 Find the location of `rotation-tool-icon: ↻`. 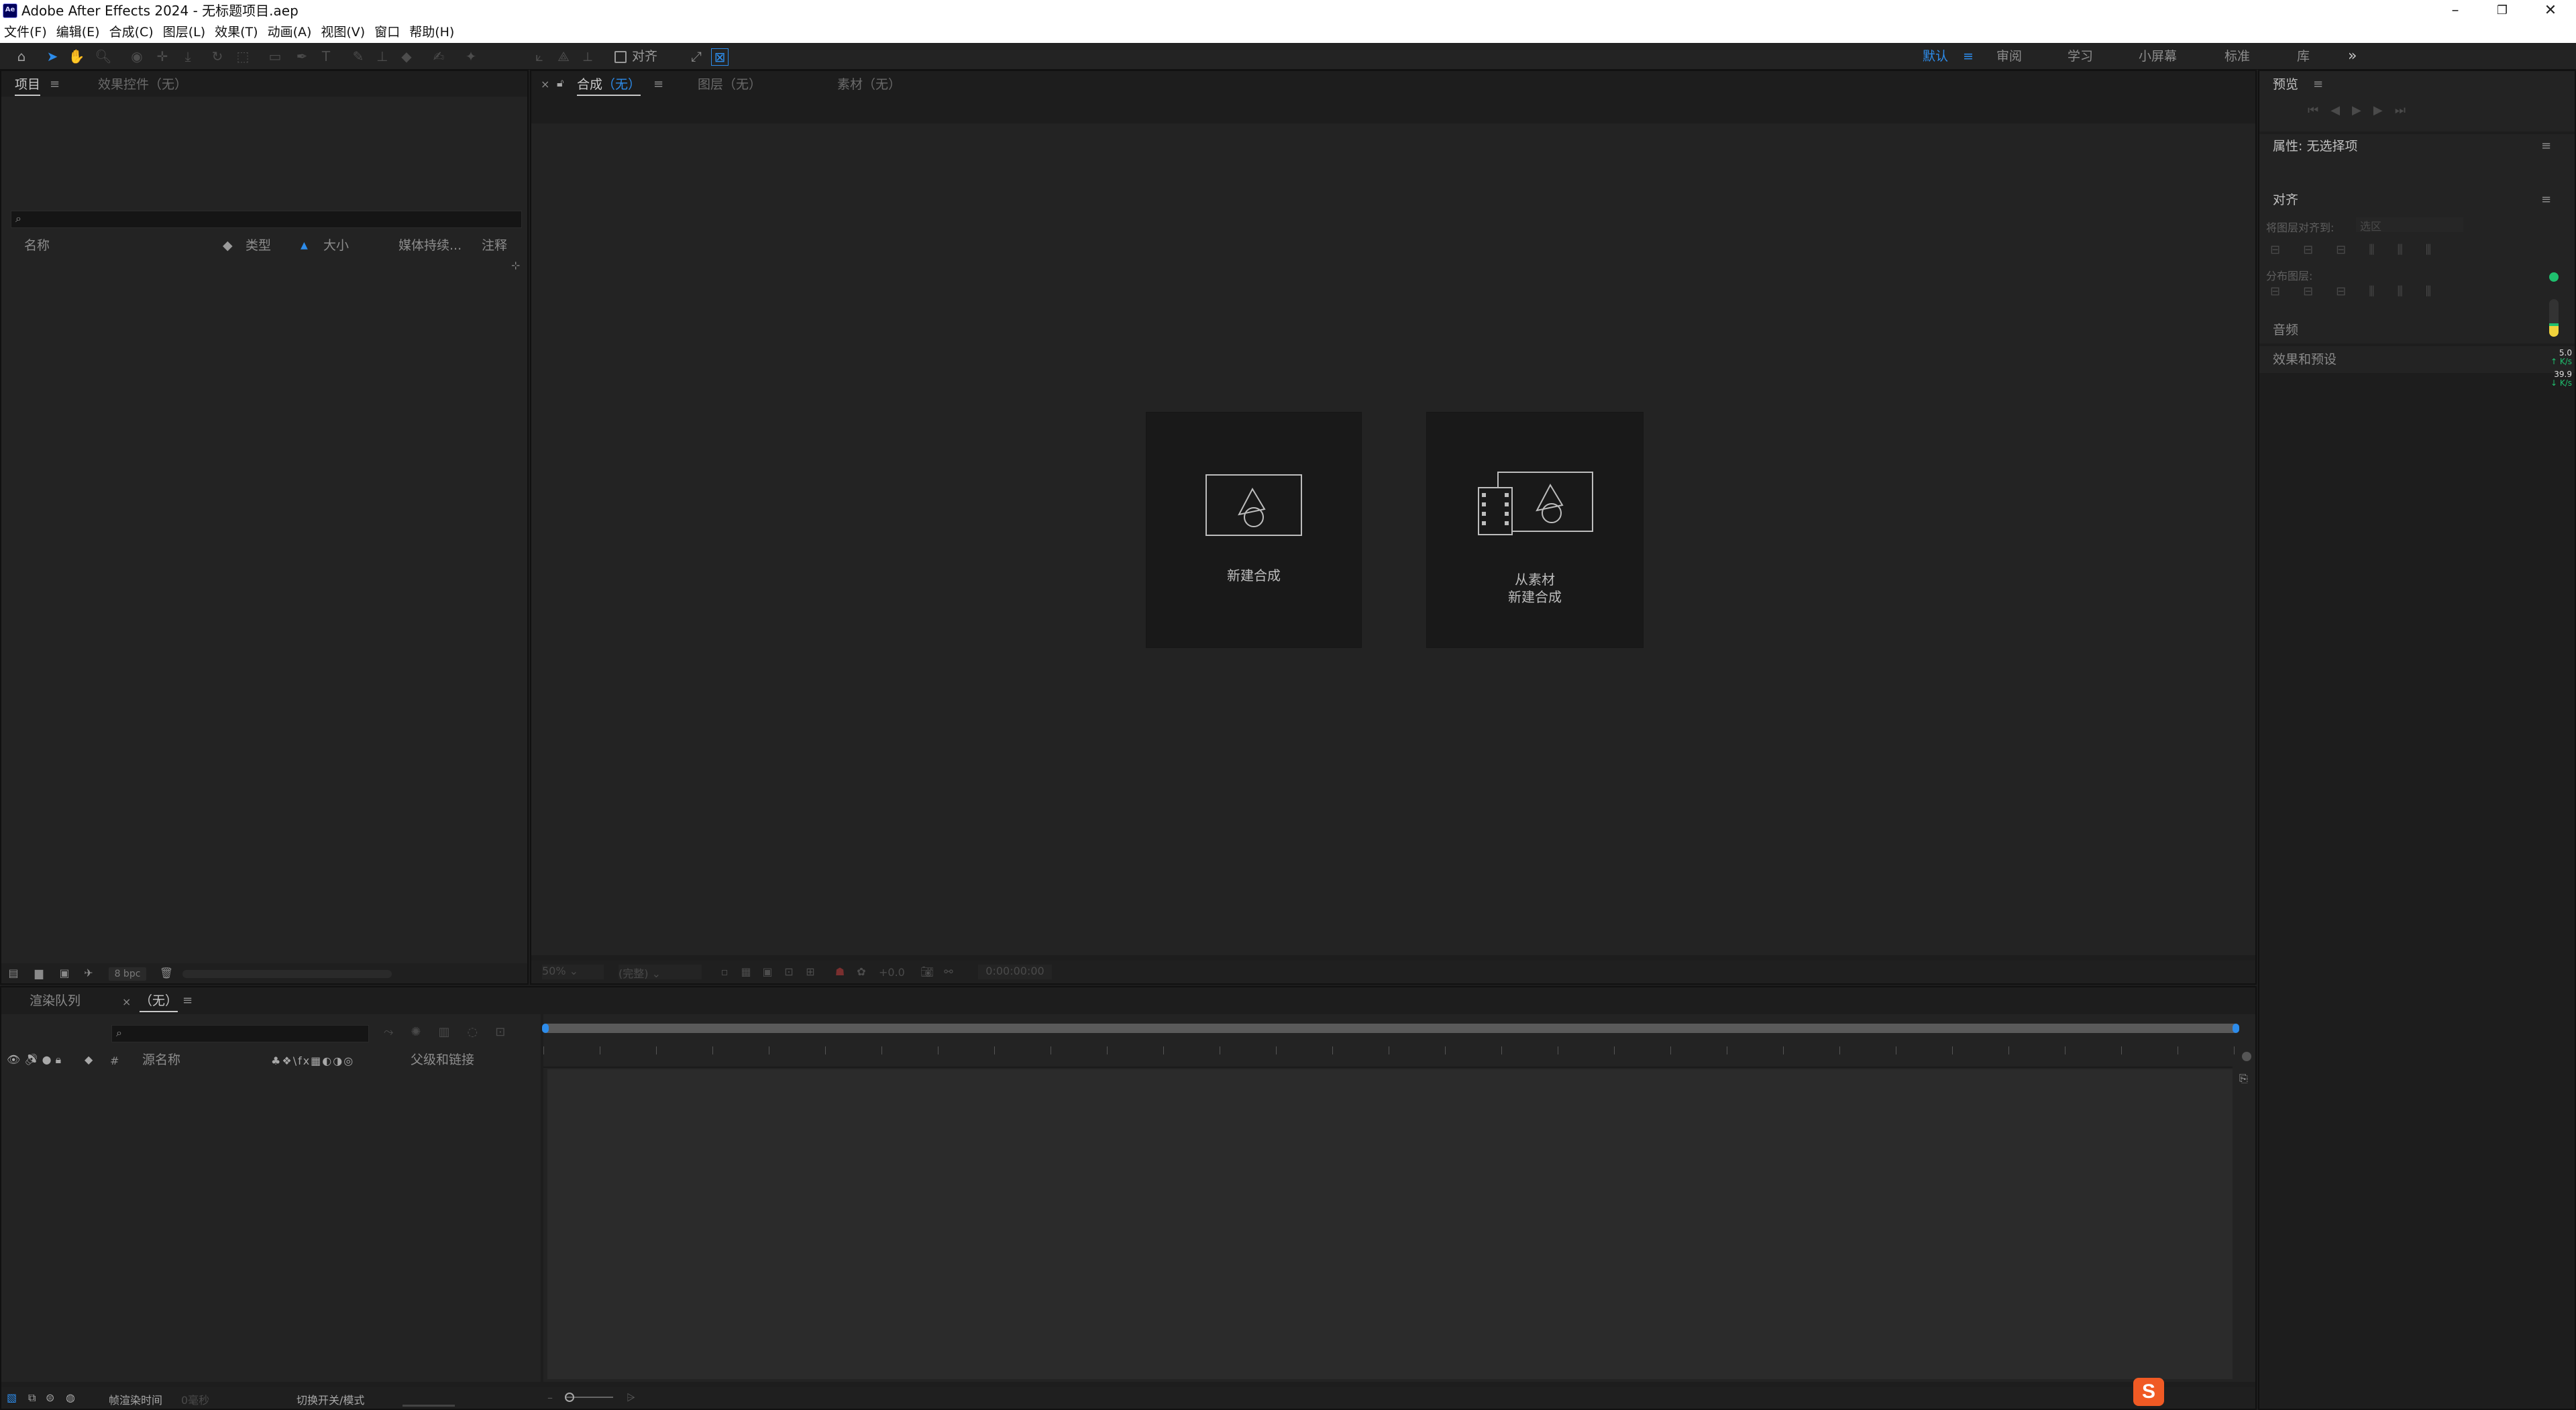

rotation-tool-icon: ↻ is located at coordinates (217, 56).